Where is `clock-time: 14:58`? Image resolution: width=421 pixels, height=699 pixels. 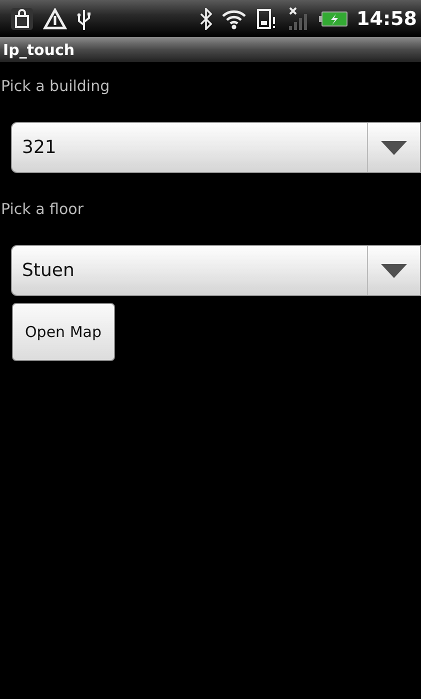
clock-time: 14:58 is located at coordinates (386, 19).